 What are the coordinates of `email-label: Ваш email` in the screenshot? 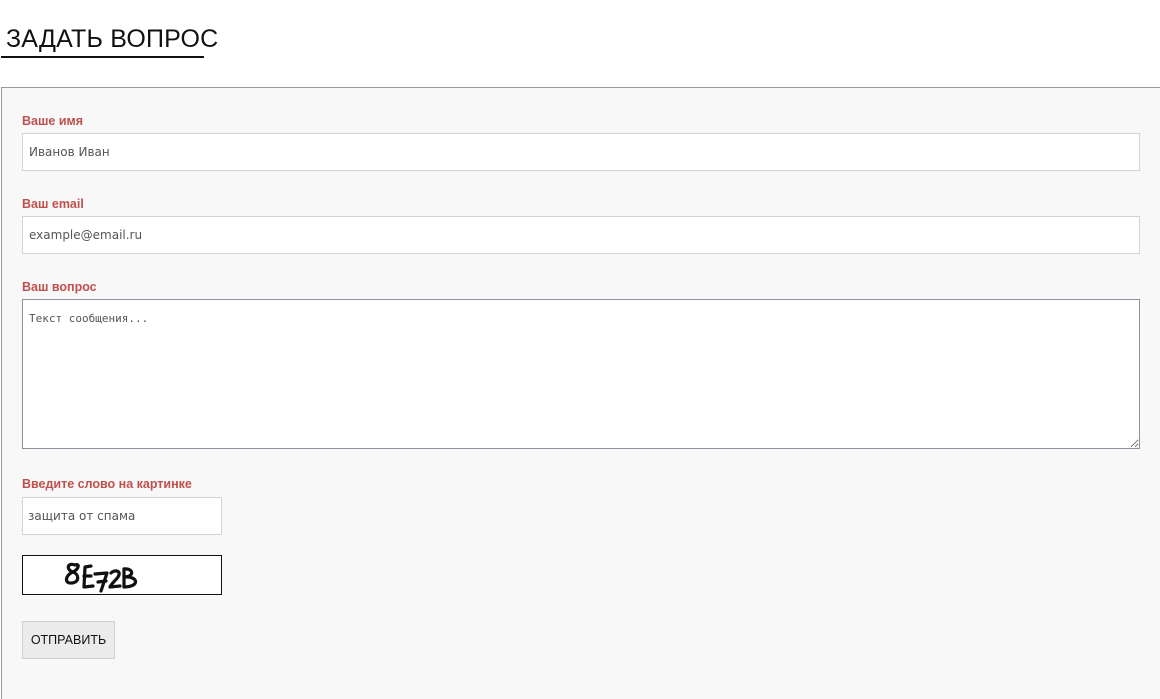 It's located at (53, 204).